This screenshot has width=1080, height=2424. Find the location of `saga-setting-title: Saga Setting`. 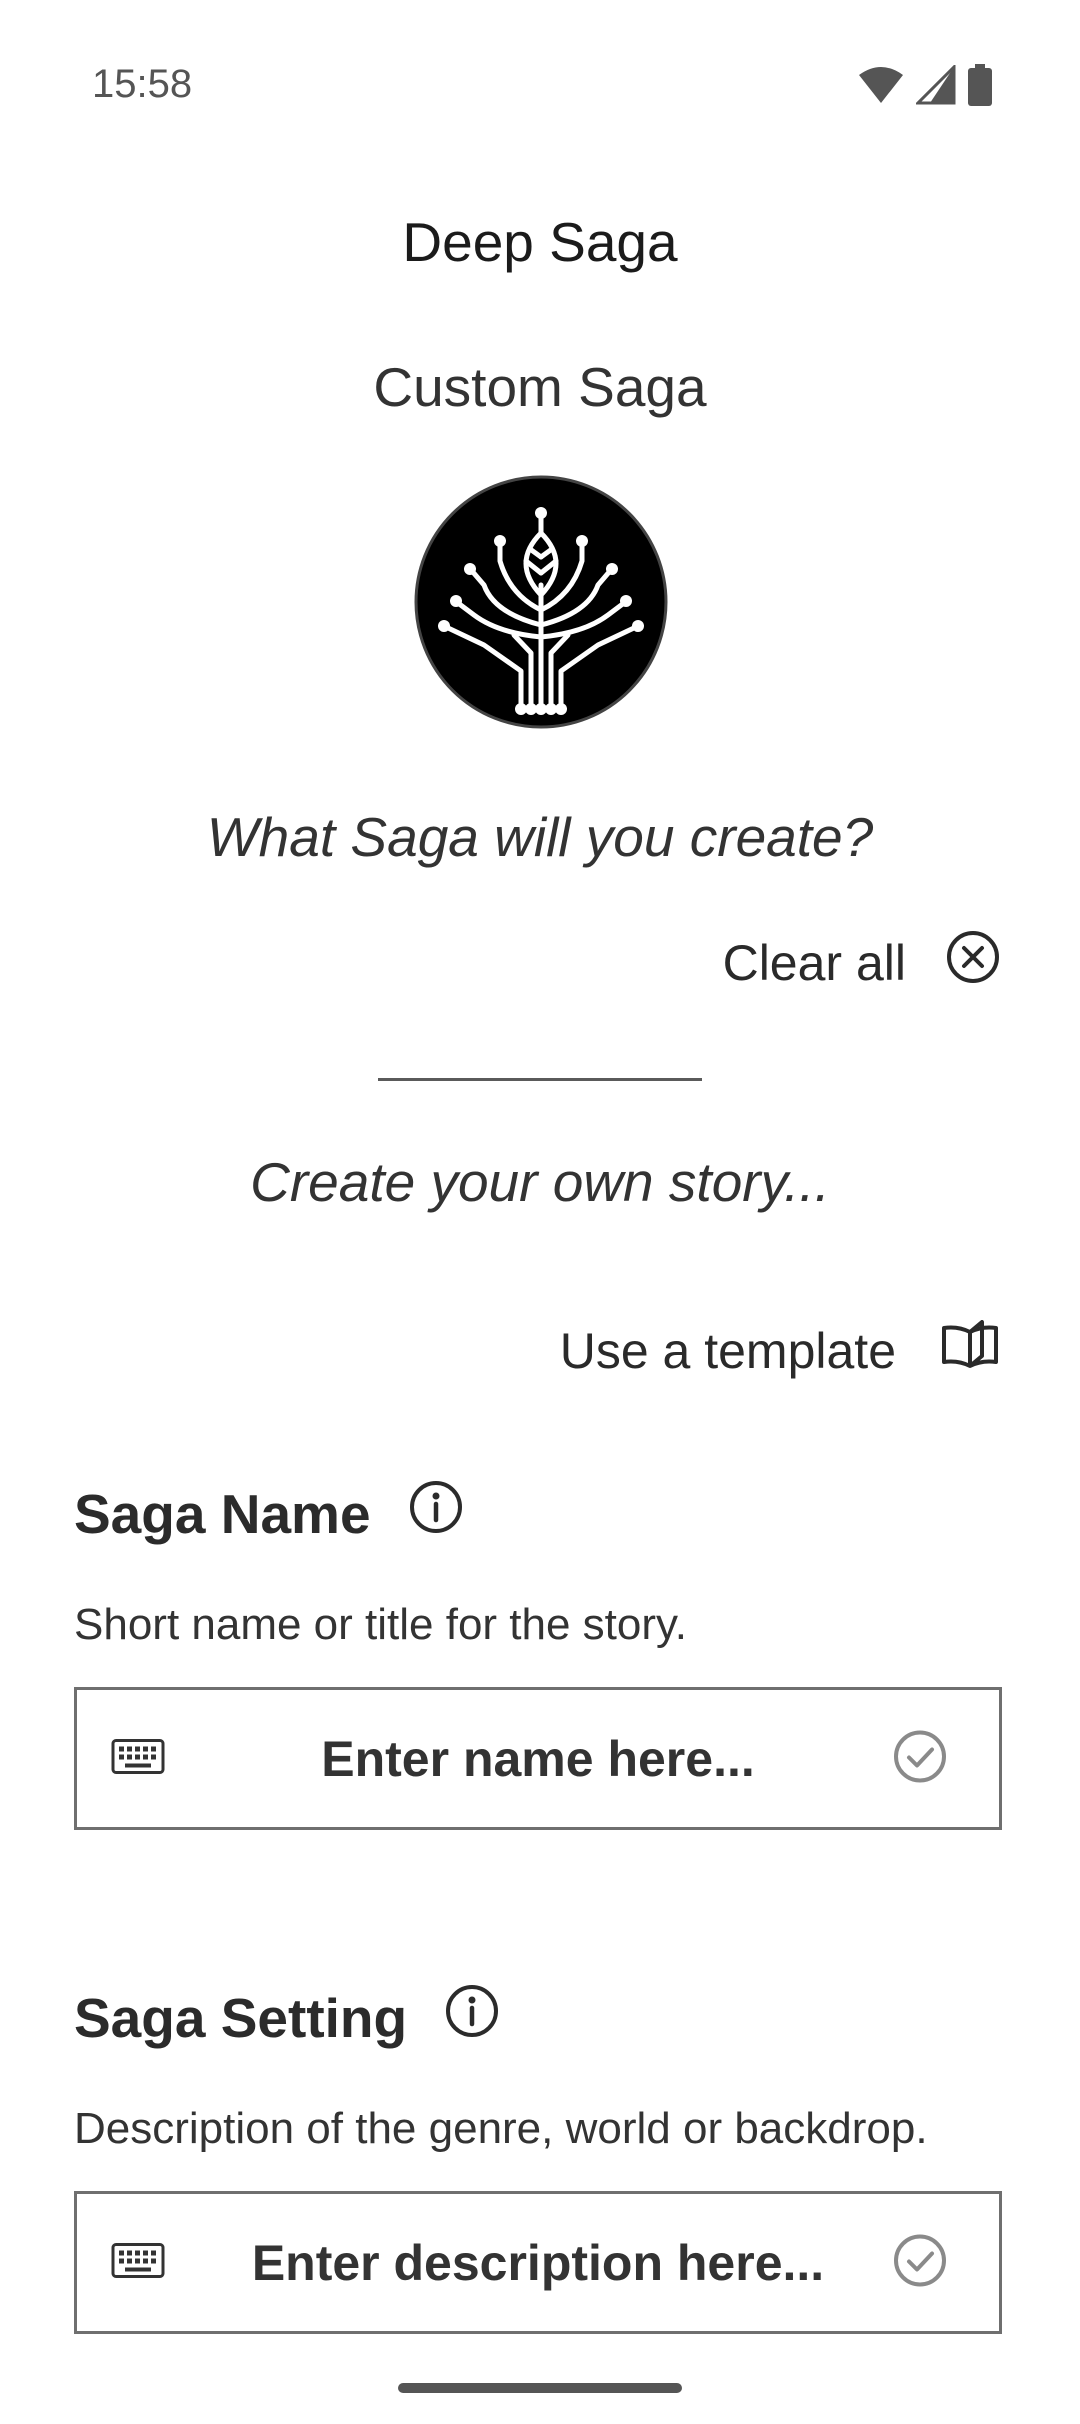

saga-setting-title: Saga Setting is located at coordinates (241, 2017).